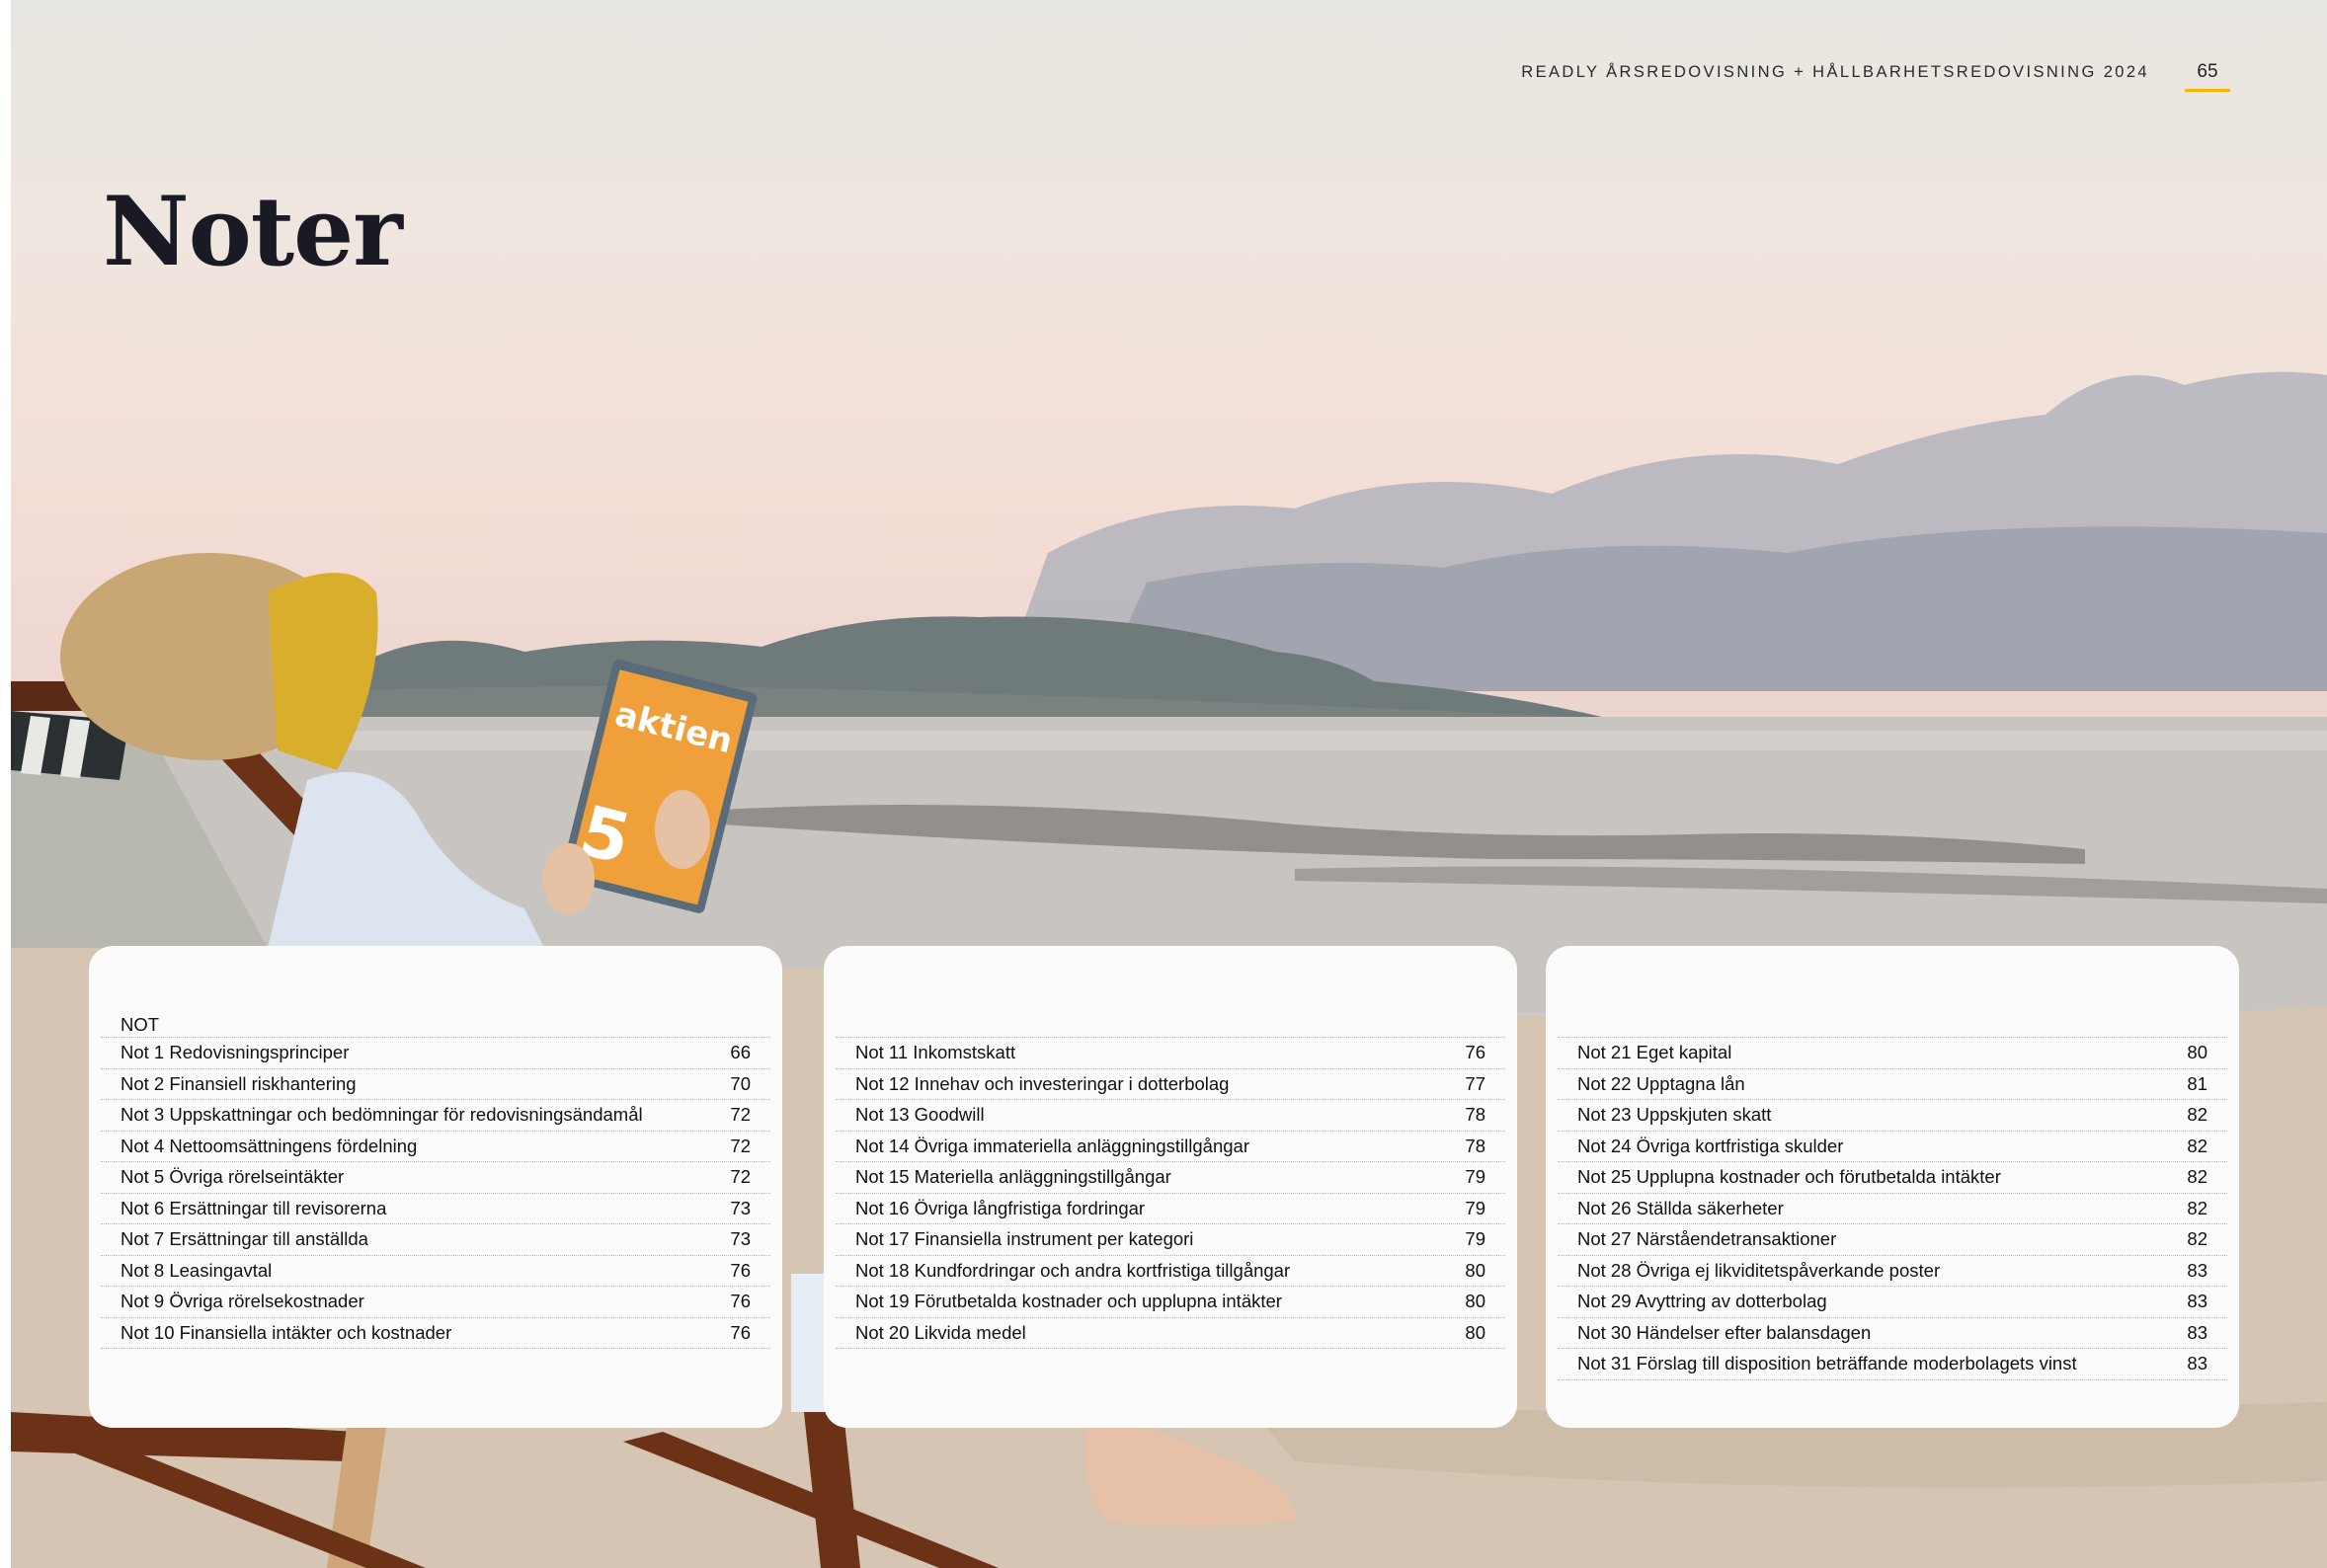  I want to click on note-page: 81, so click(2197, 1083).